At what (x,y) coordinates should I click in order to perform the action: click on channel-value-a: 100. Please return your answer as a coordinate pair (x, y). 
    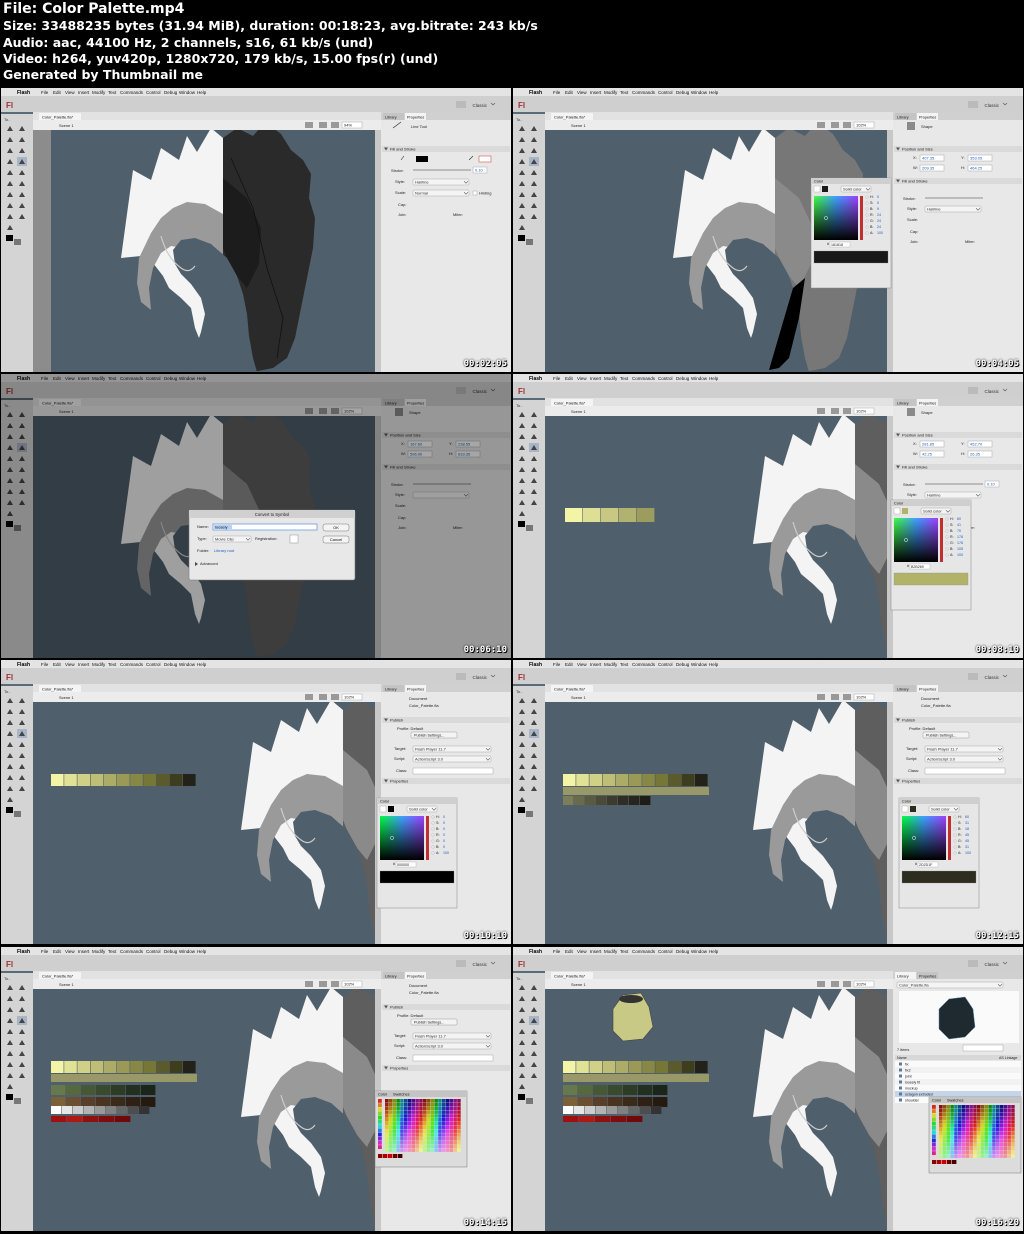
    Looking at the image, I should click on (968, 853).